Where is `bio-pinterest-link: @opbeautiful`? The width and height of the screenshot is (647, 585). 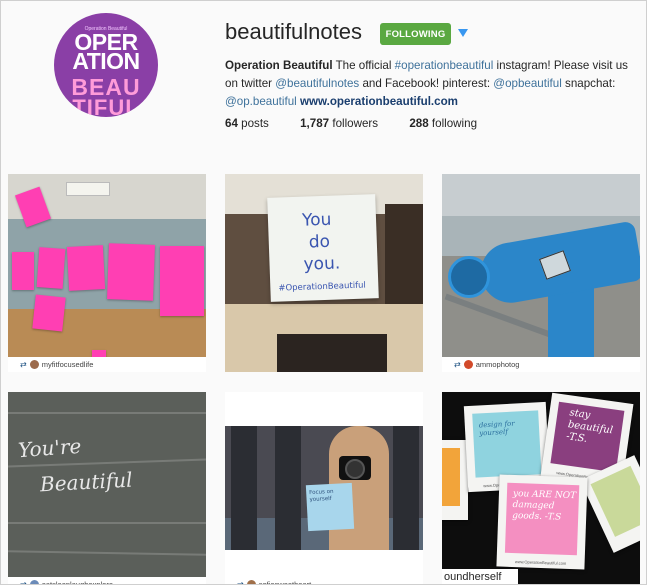
bio-pinterest-link: @opbeautiful is located at coordinates (527, 83).